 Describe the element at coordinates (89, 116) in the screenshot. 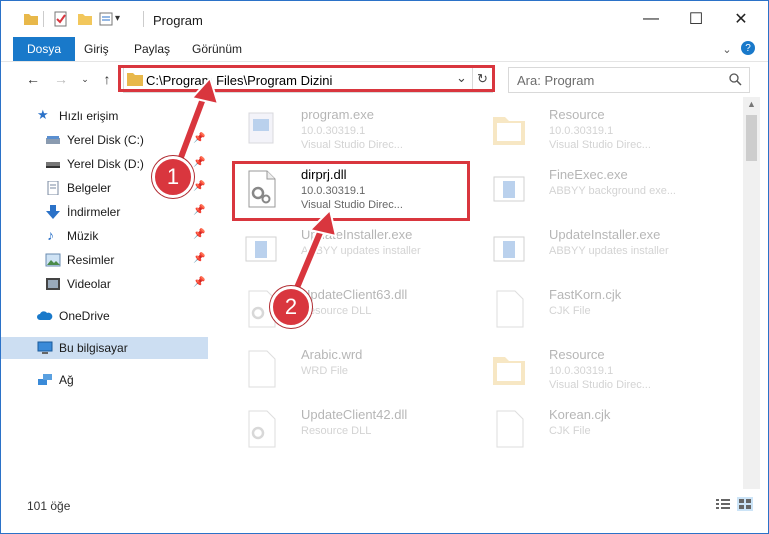

I see `sidebar-item-label: Hızlı erişim` at that location.